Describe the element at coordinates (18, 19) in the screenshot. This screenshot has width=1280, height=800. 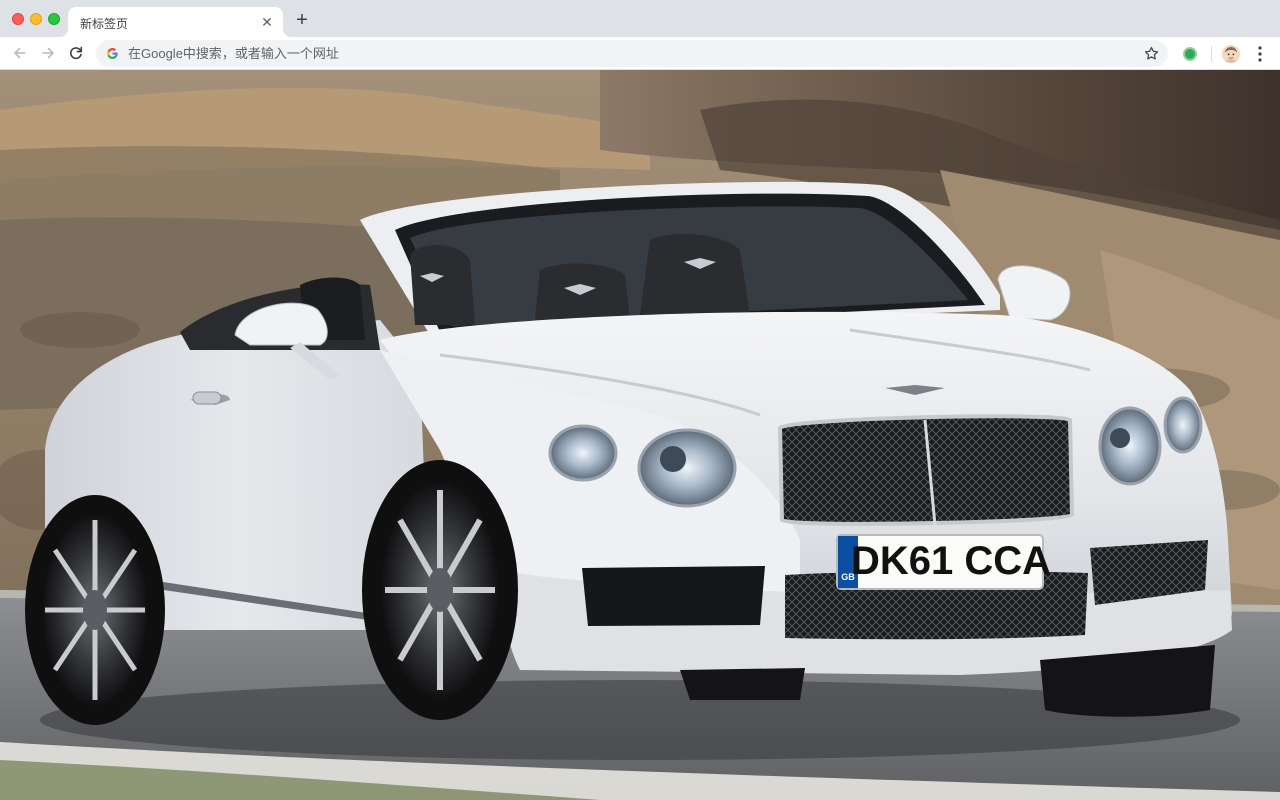
I see `window-close-button` at that location.